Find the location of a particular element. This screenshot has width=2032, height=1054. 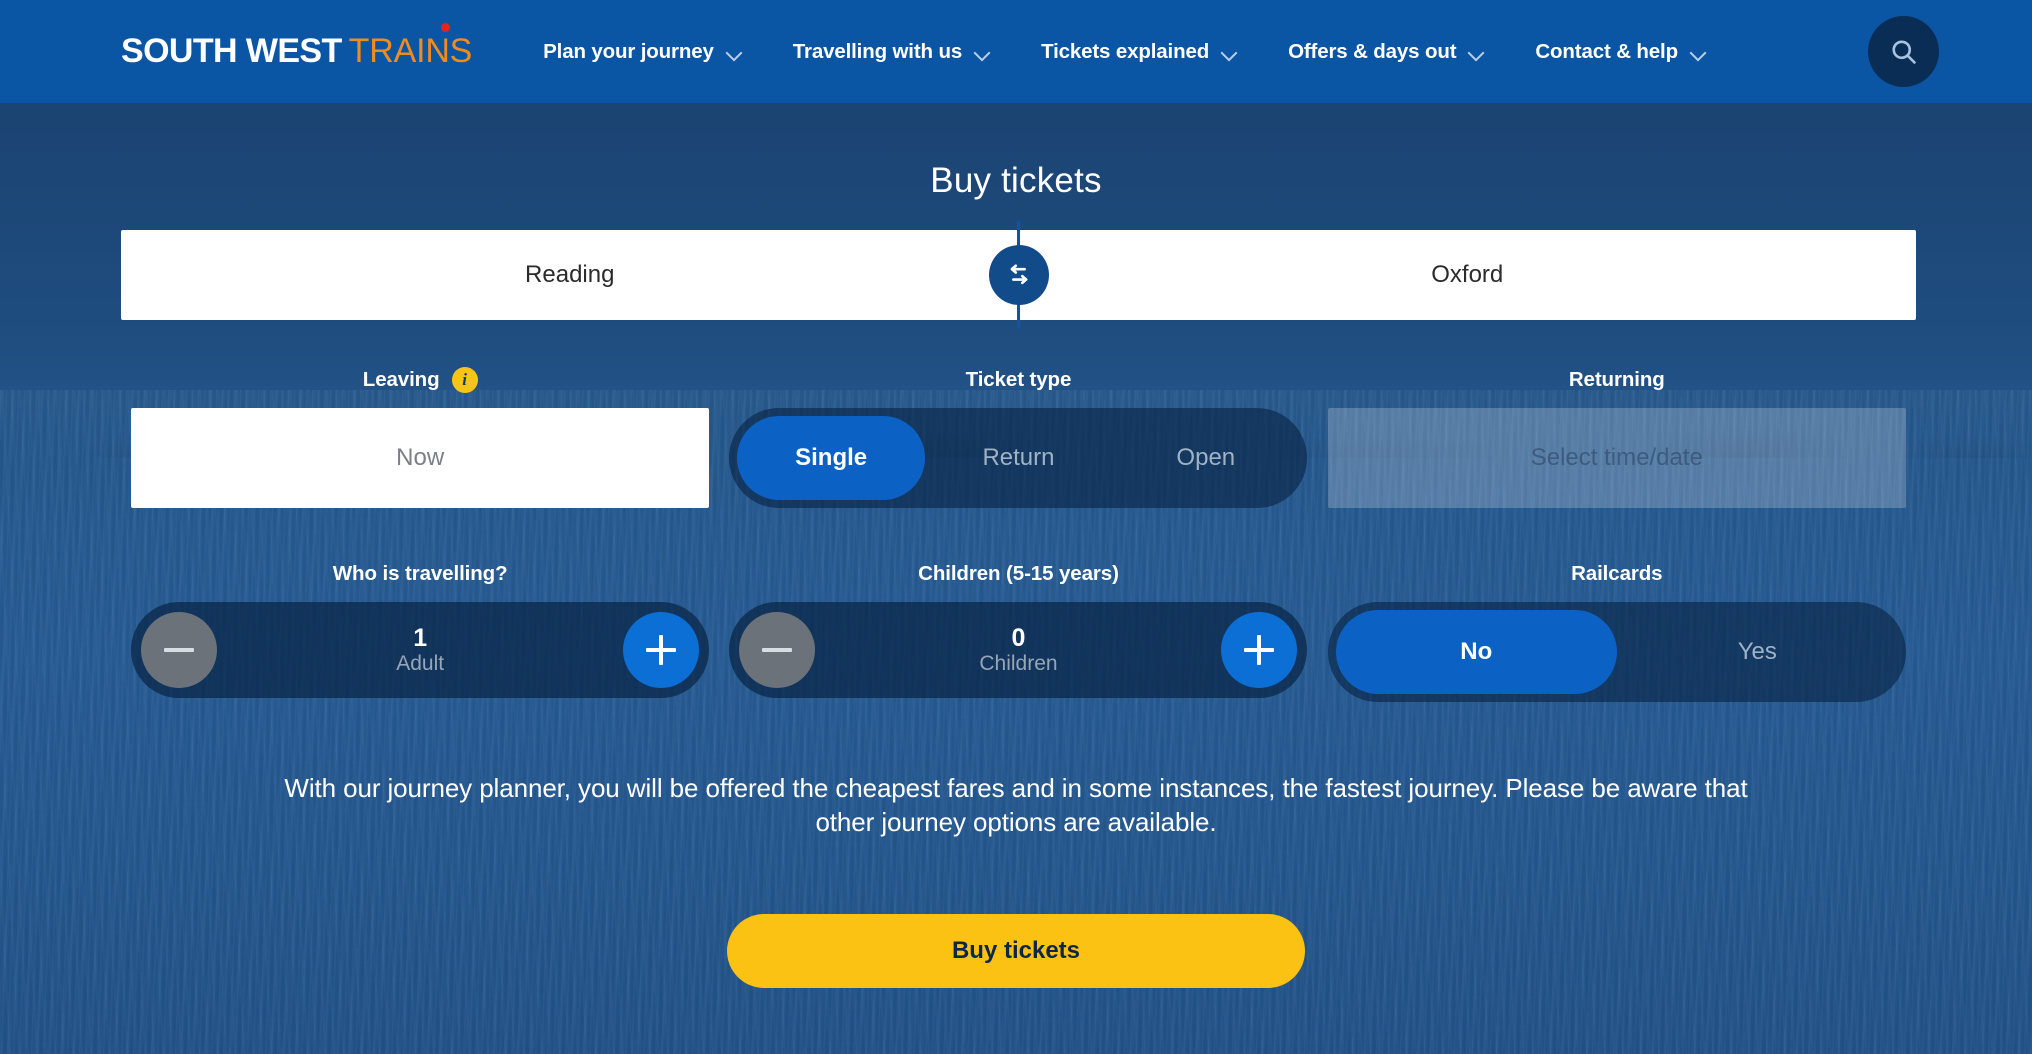

nav-item-tickets-explained: Tickets explained is located at coordinates (1139, 51).